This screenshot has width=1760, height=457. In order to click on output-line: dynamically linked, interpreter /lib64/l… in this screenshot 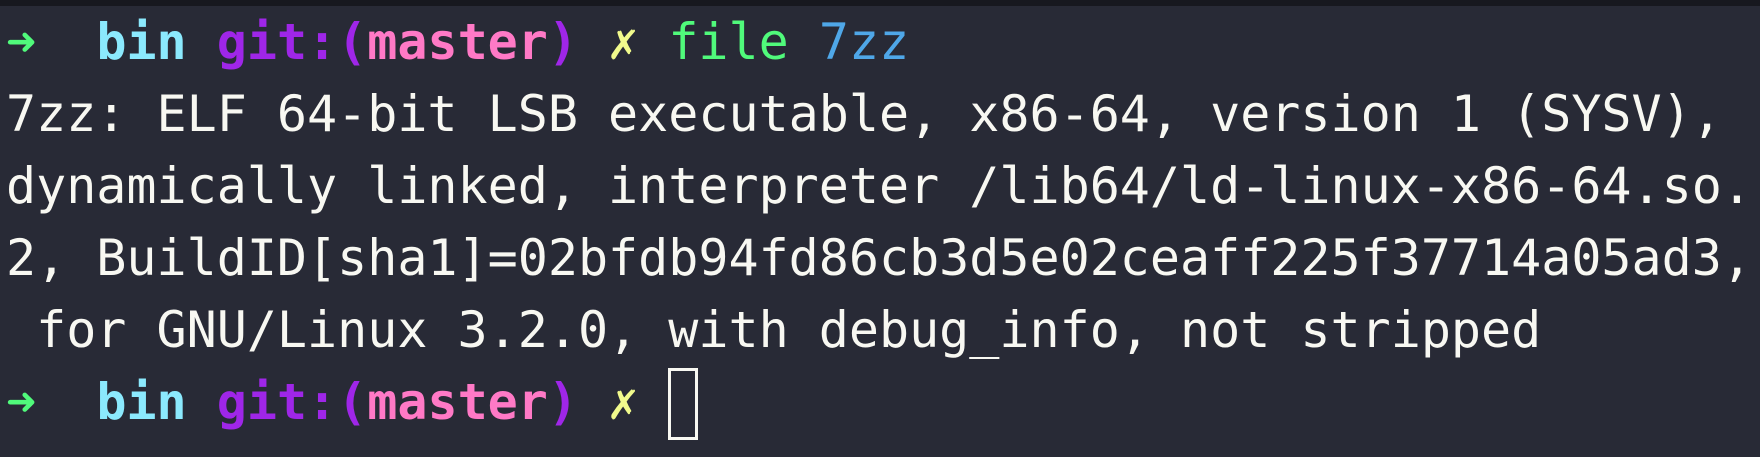, I will do `click(879, 186)`.